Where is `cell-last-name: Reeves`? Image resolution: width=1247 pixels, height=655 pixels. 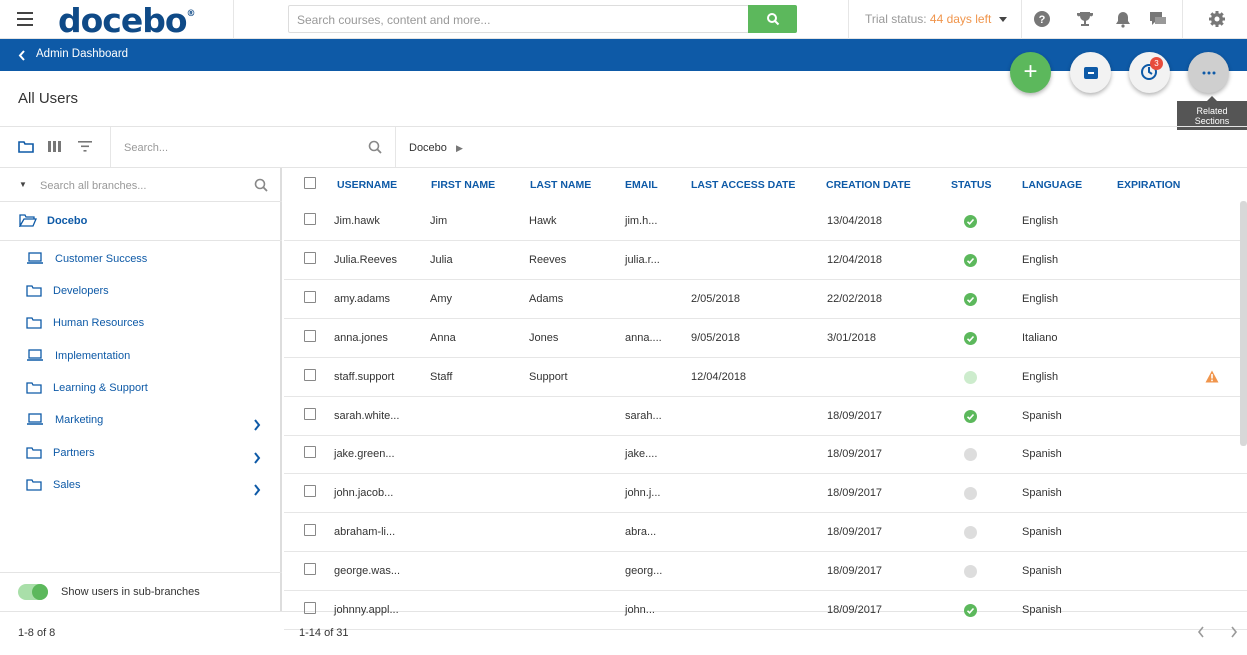
cell-last-name: Reeves is located at coordinates (548, 259).